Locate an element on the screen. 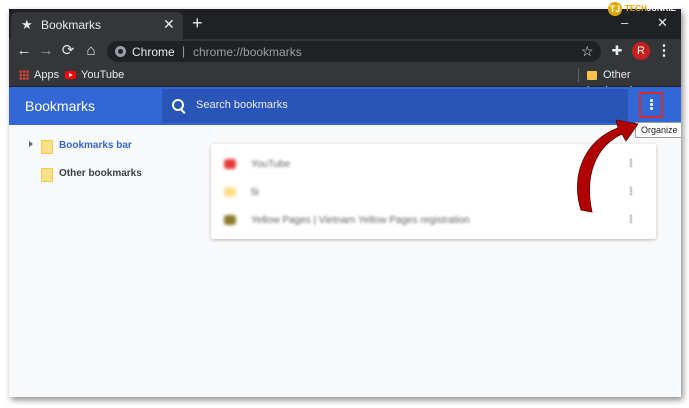 The width and height of the screenshot is (689, 408). curved-arrow-icon is located at coordinates (608, 166).